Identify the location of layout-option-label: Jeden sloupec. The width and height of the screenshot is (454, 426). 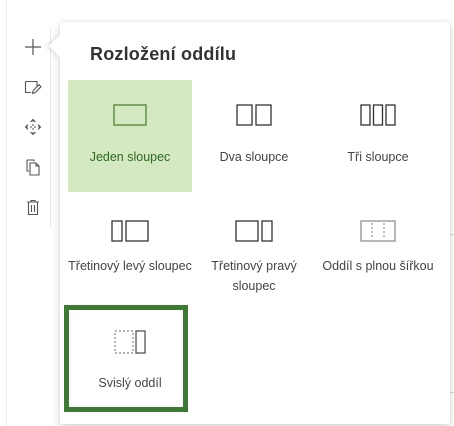
(130, 157).